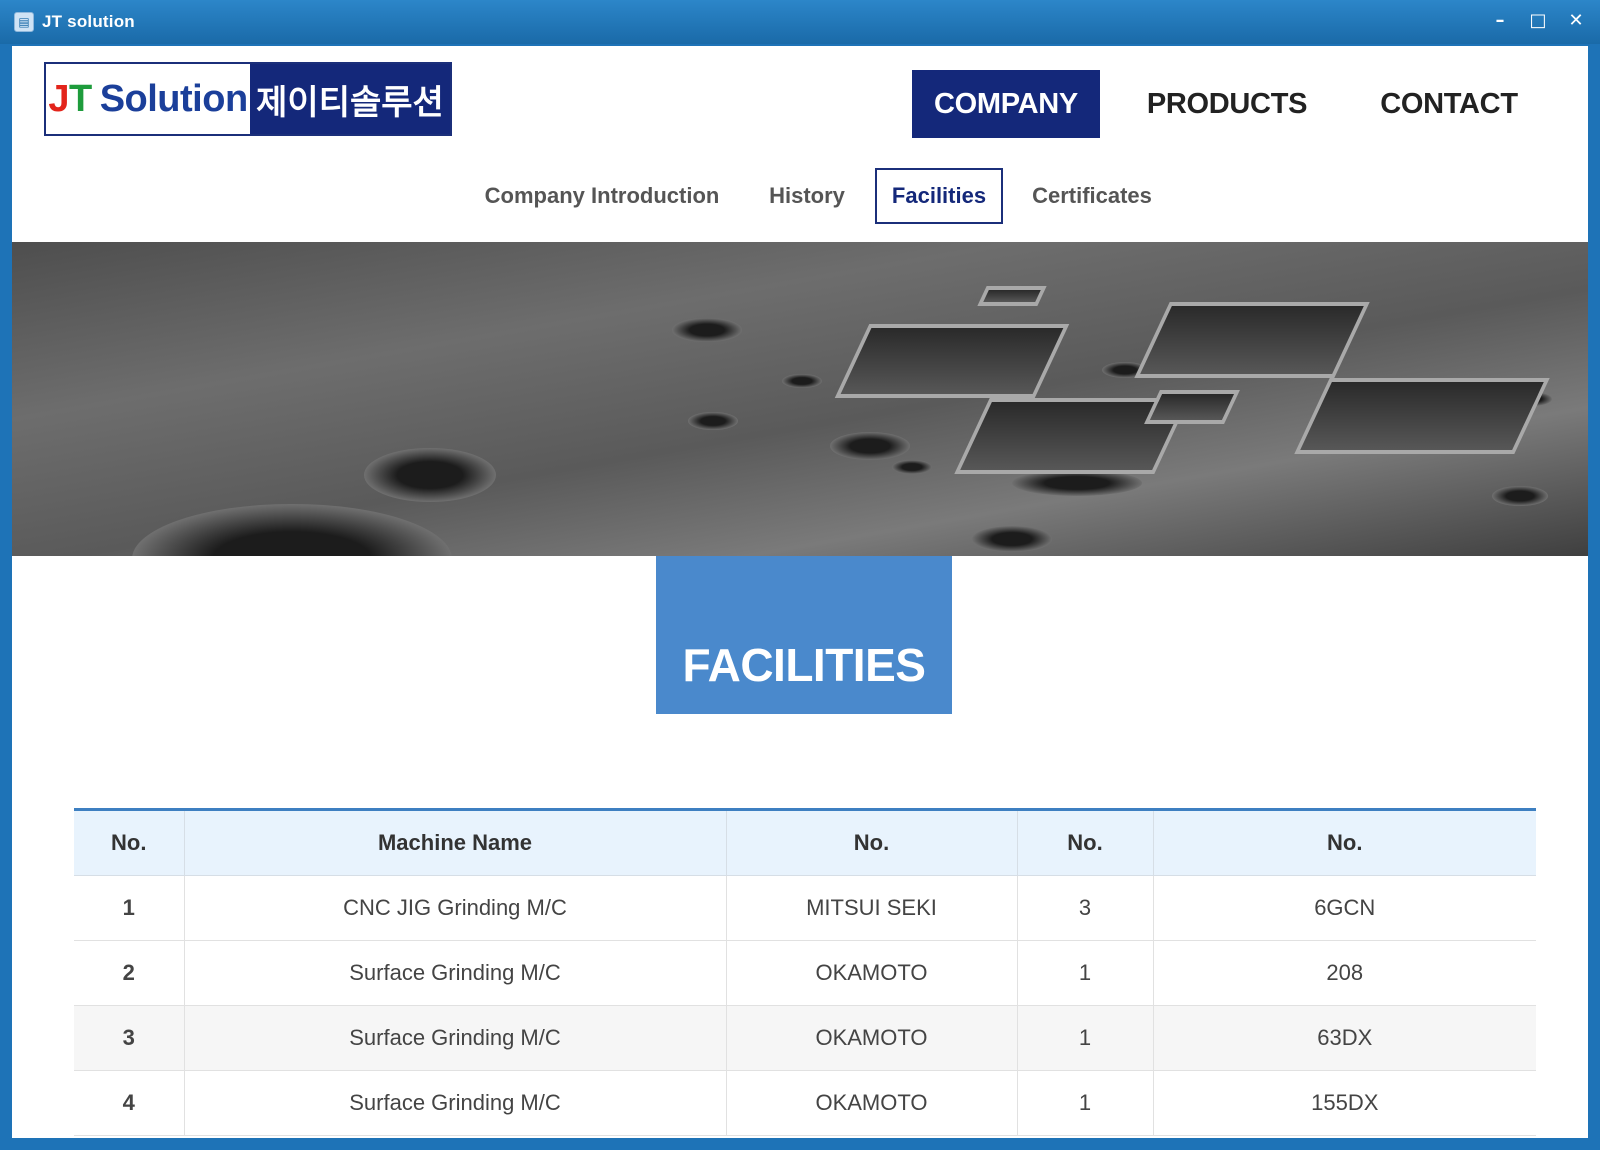 The width and height of the screenshot is (1600, 1150). Describe the element at coordinates (58, 98) in the screenshot. I see `logo-letter-j: J` at that location.